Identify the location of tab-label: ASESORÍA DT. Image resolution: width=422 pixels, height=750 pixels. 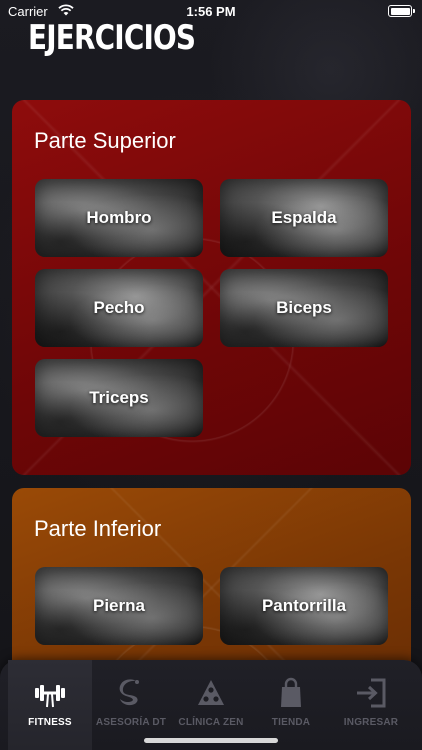
(131, 722).